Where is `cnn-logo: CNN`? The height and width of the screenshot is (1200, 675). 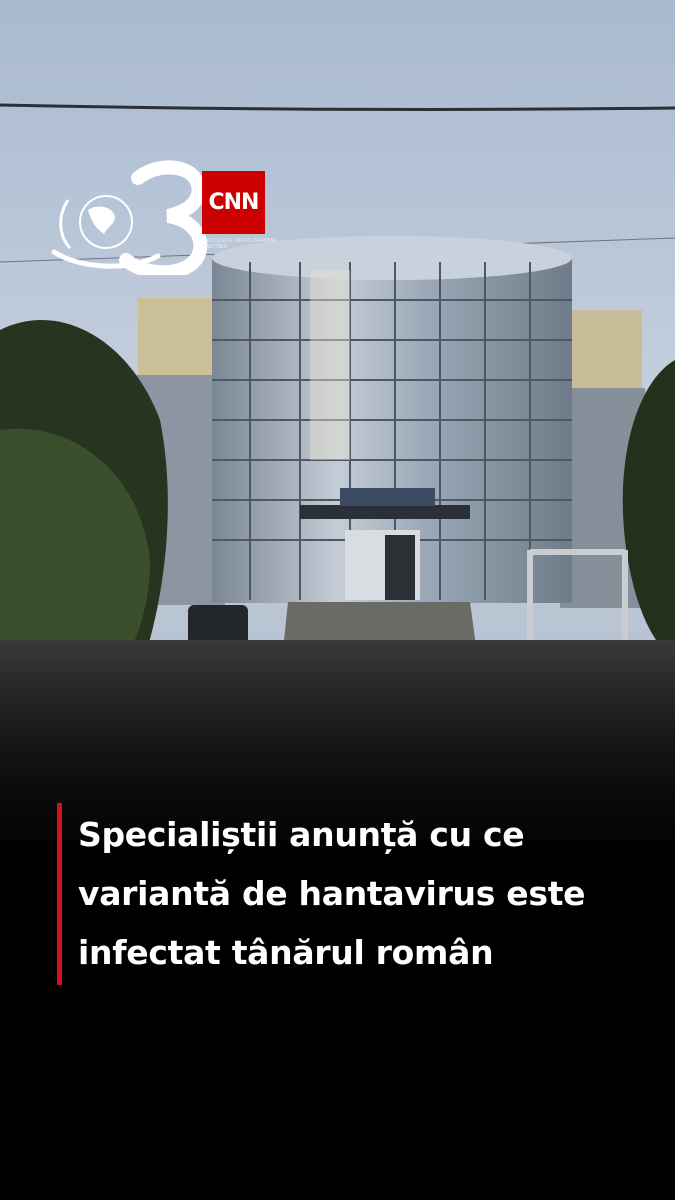
cnn-logo: CNN is located at coordinates (233, 202).